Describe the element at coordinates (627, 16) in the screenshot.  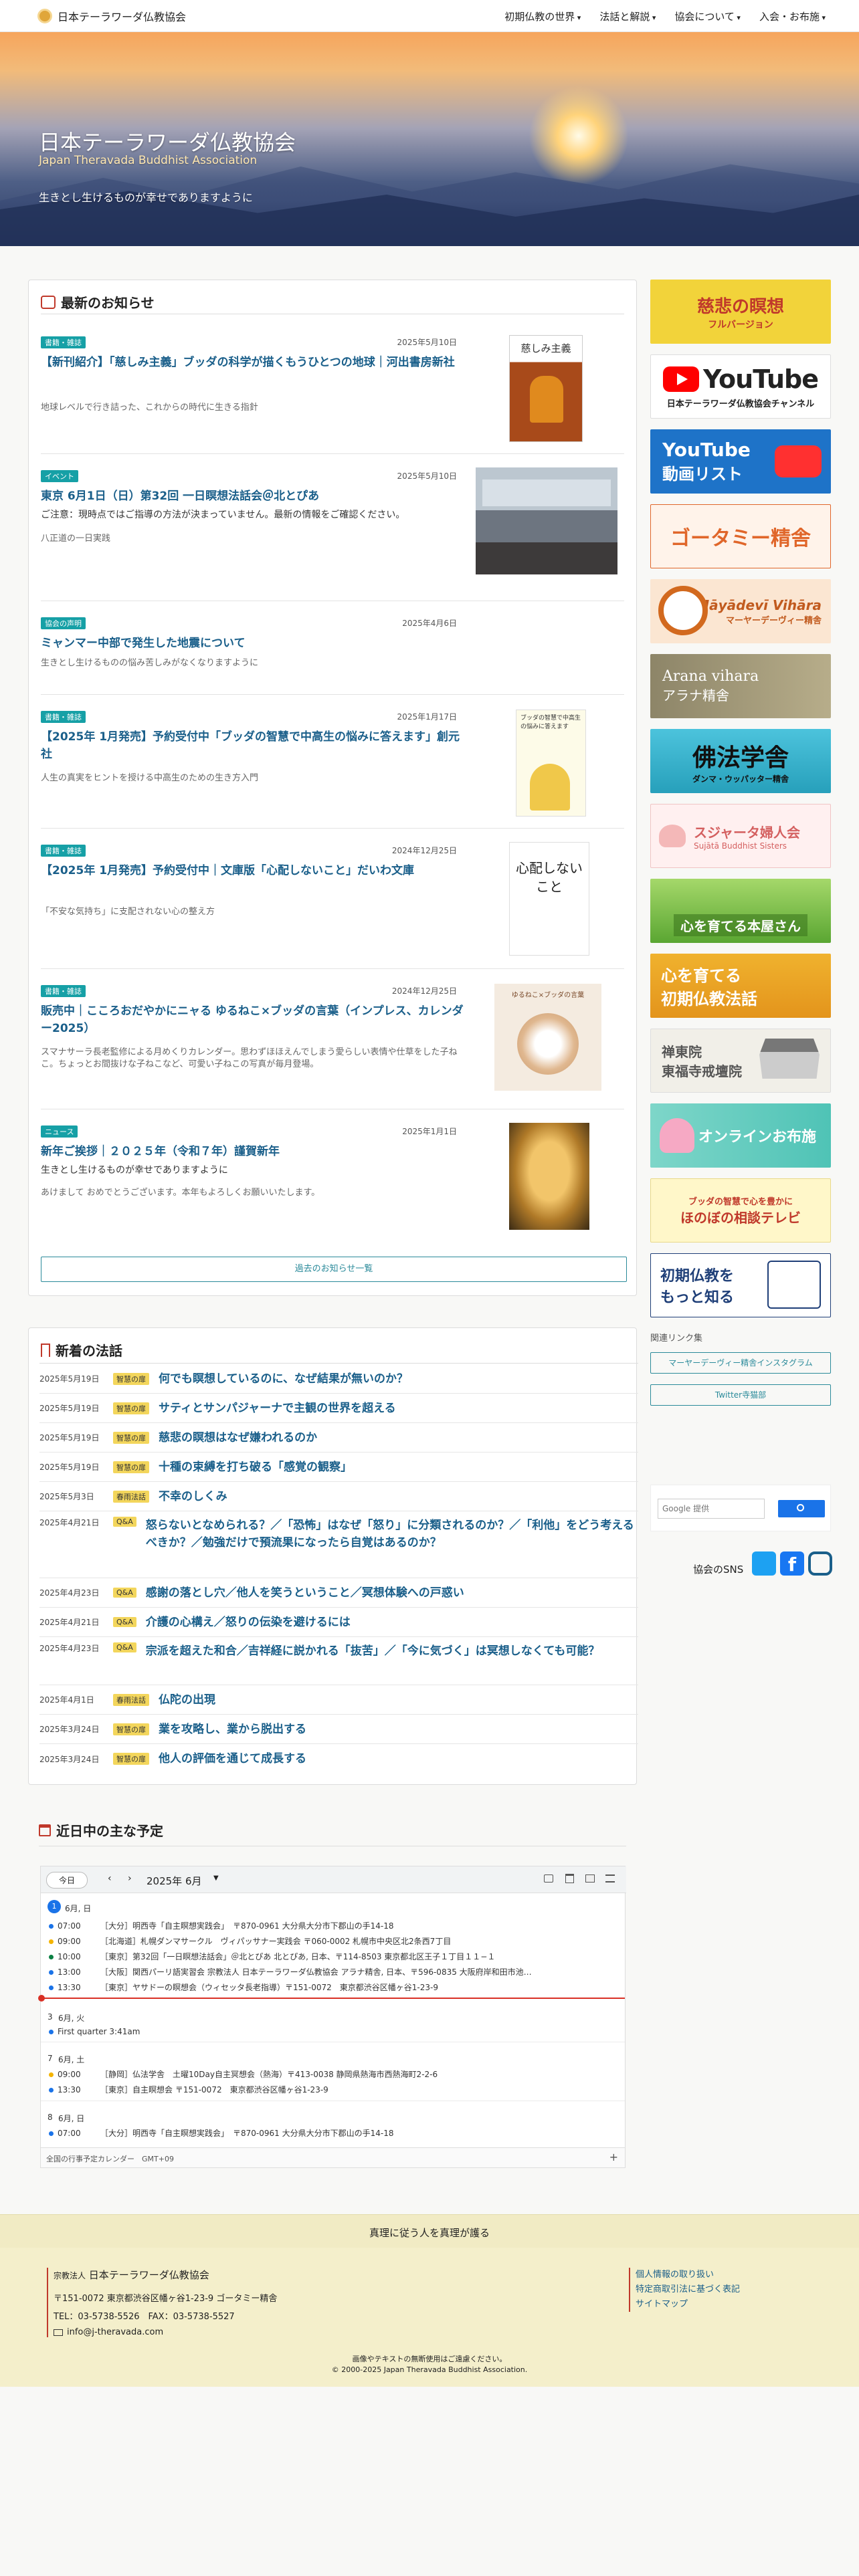
I see `nav-item-dharma: 法話と解説` at that location.